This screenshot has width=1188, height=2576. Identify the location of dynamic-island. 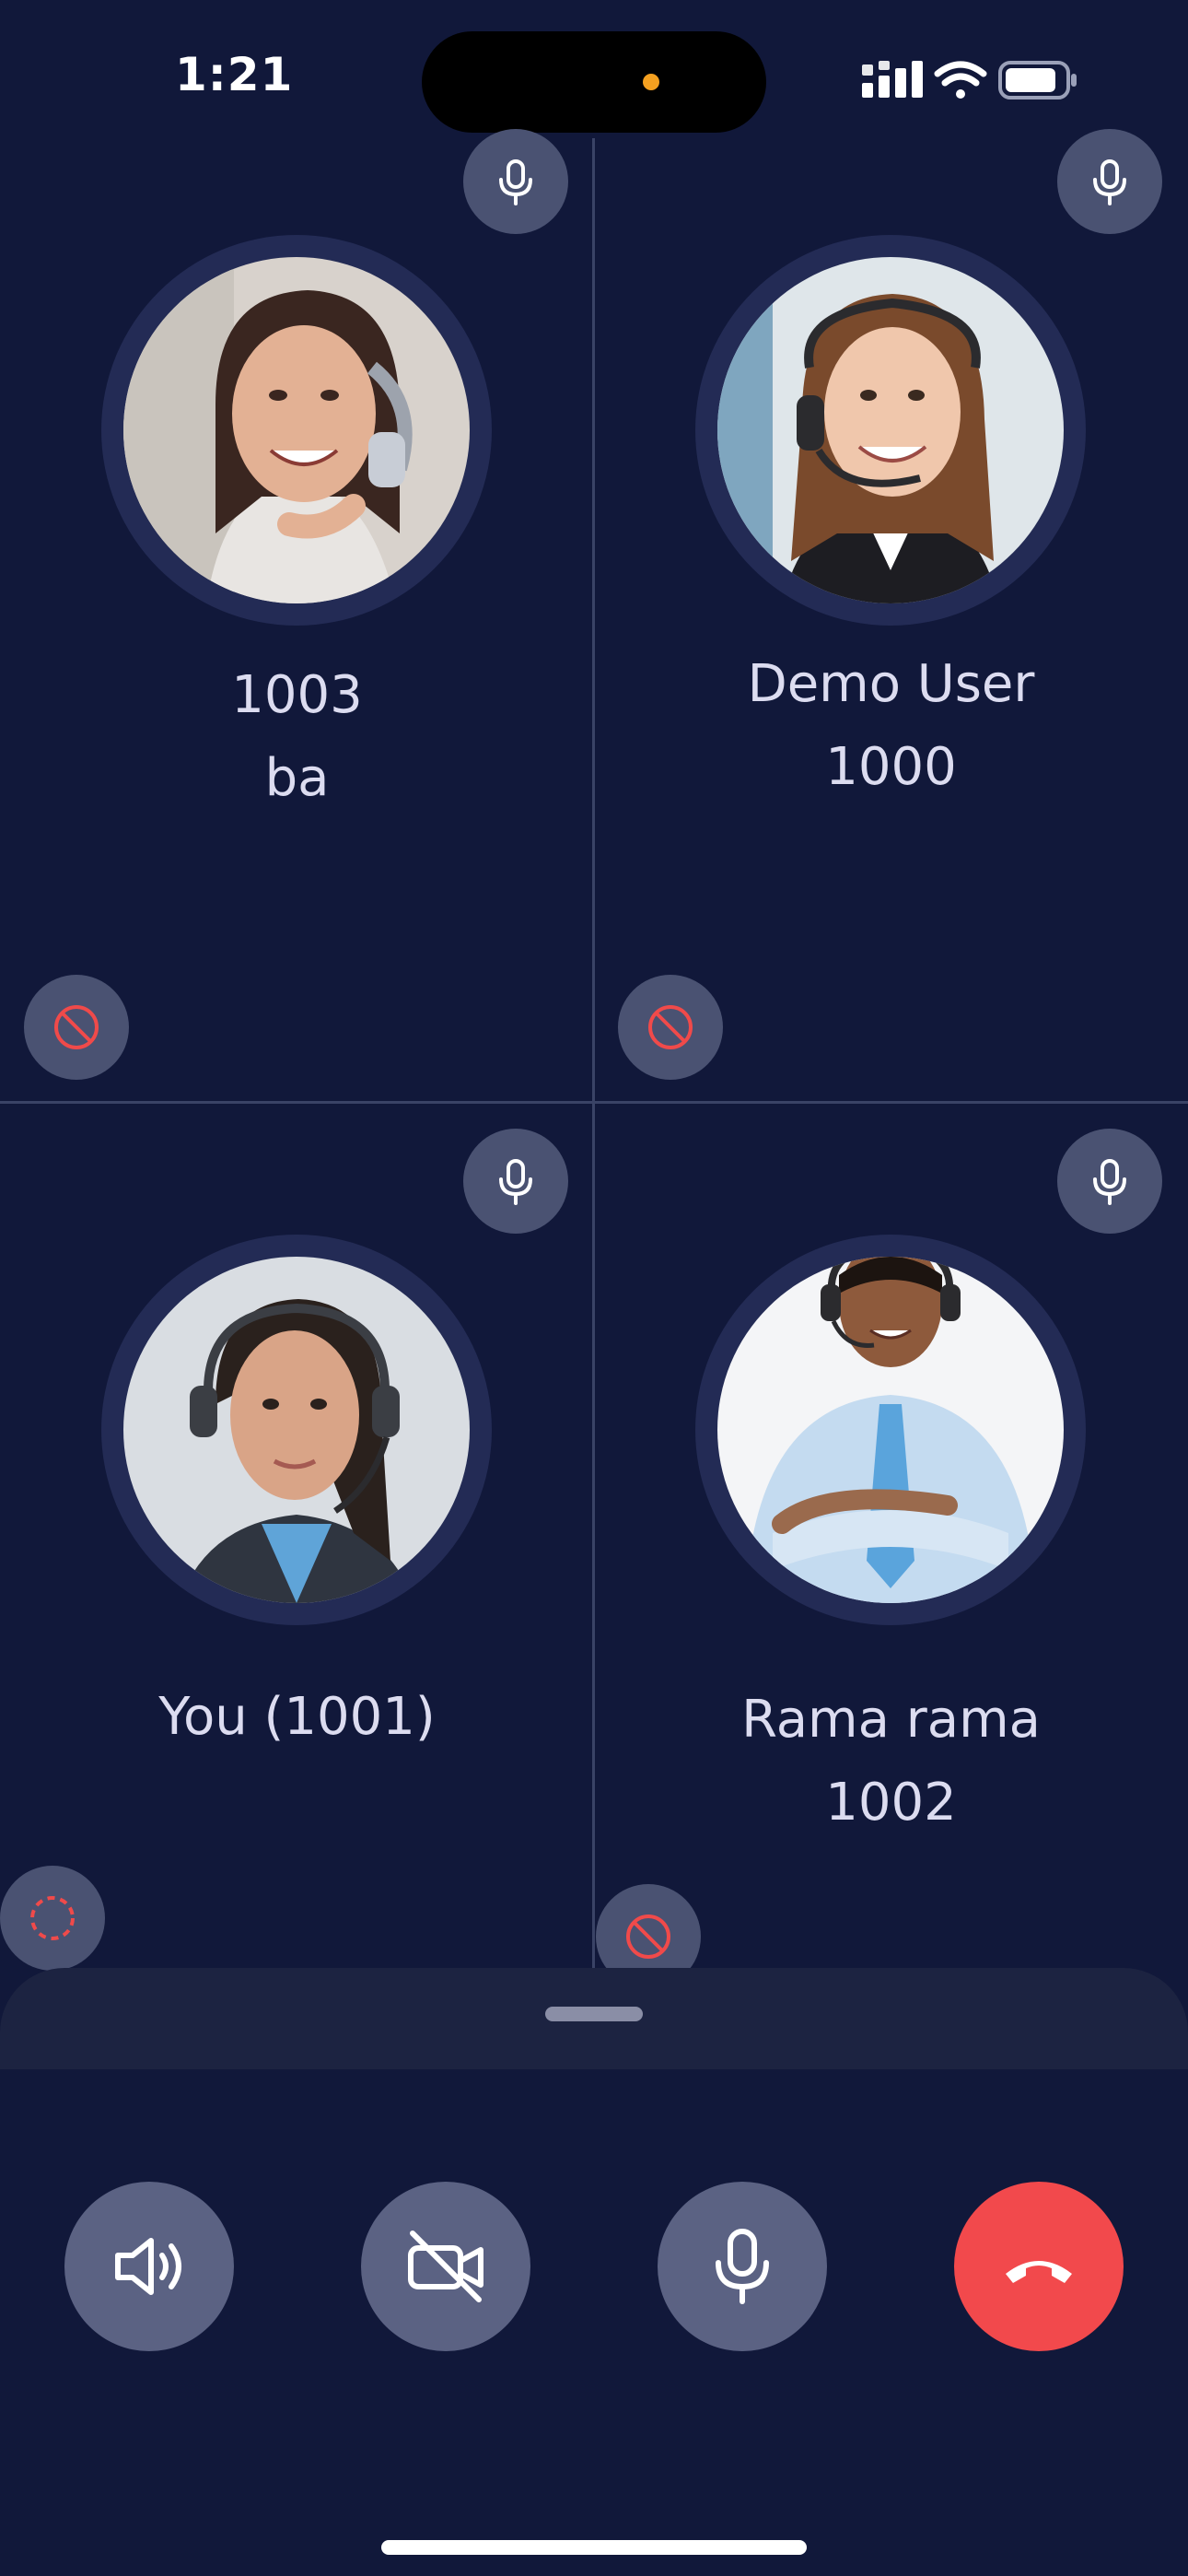
(594, 82).